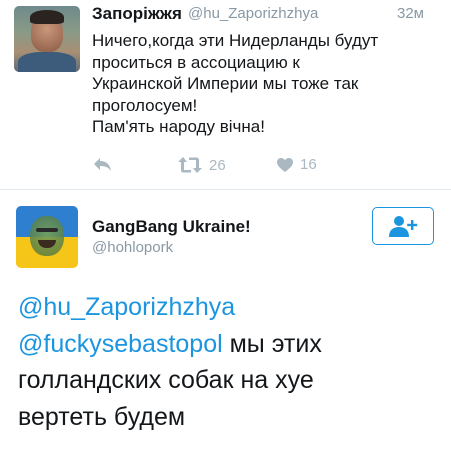 This screenshot has width=451, height=452. I want to click on tweet-text-line: Ничего,когда эти Нидерланды будут, so click(235, 40).